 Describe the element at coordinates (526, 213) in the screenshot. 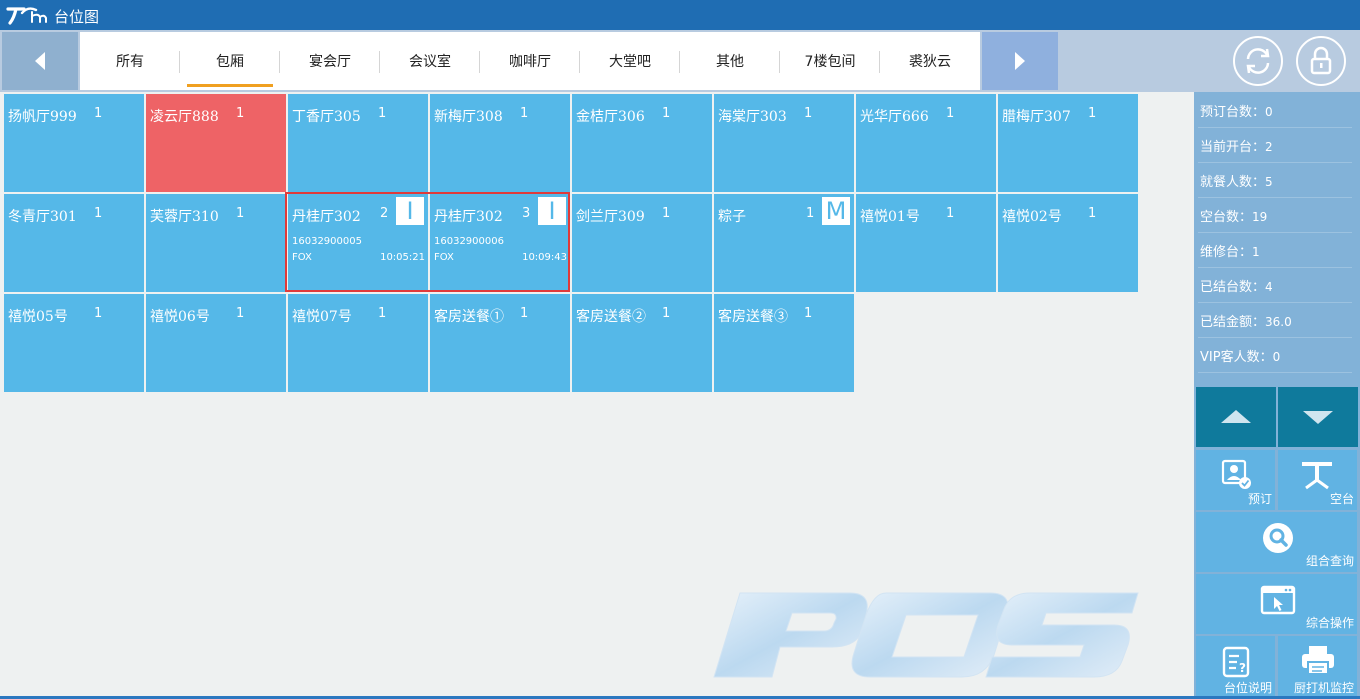

I see `table-guest-count: 3` at that location.